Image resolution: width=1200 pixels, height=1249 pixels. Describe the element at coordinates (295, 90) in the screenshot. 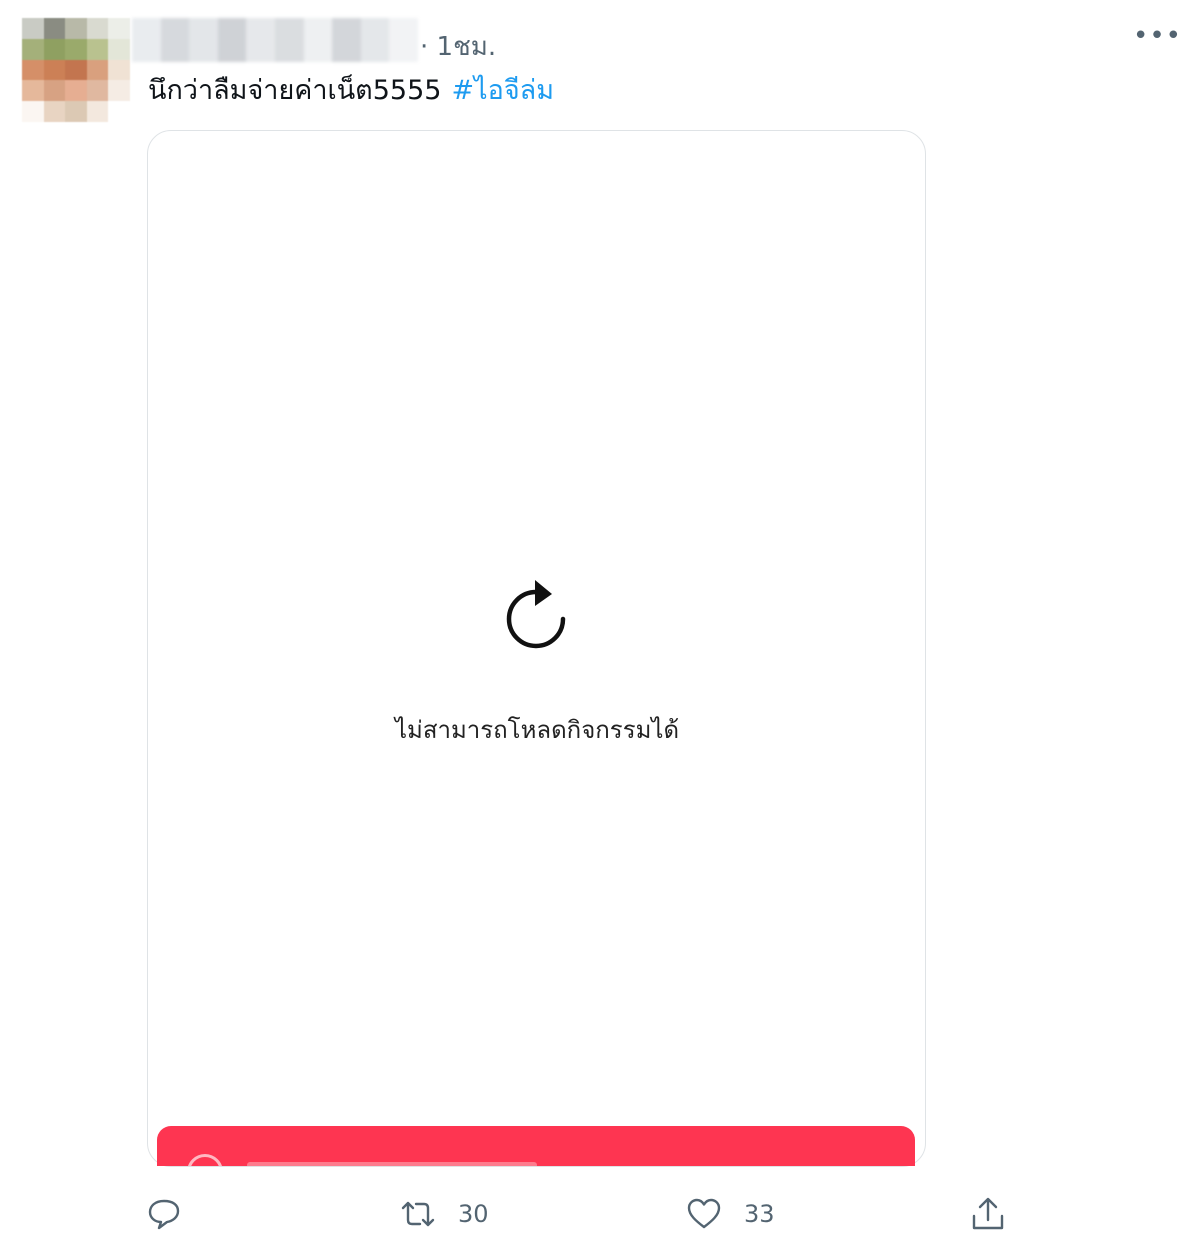

I see `tweet-body: นึกว่าลืมจ่ายค่าเน็ต5555` at that location.